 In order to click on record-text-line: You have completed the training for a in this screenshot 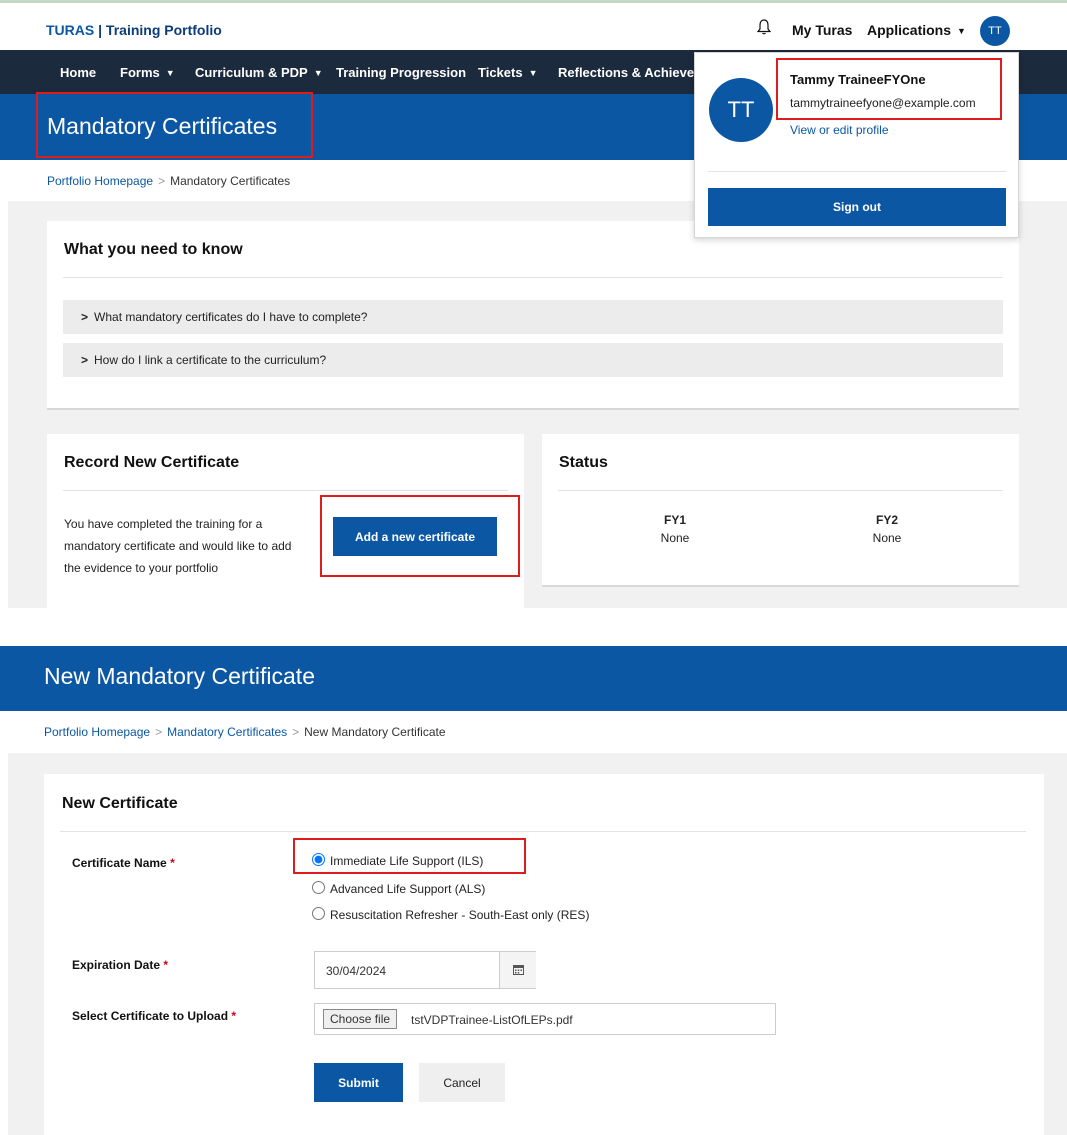, I will do `click(163, 524)`.